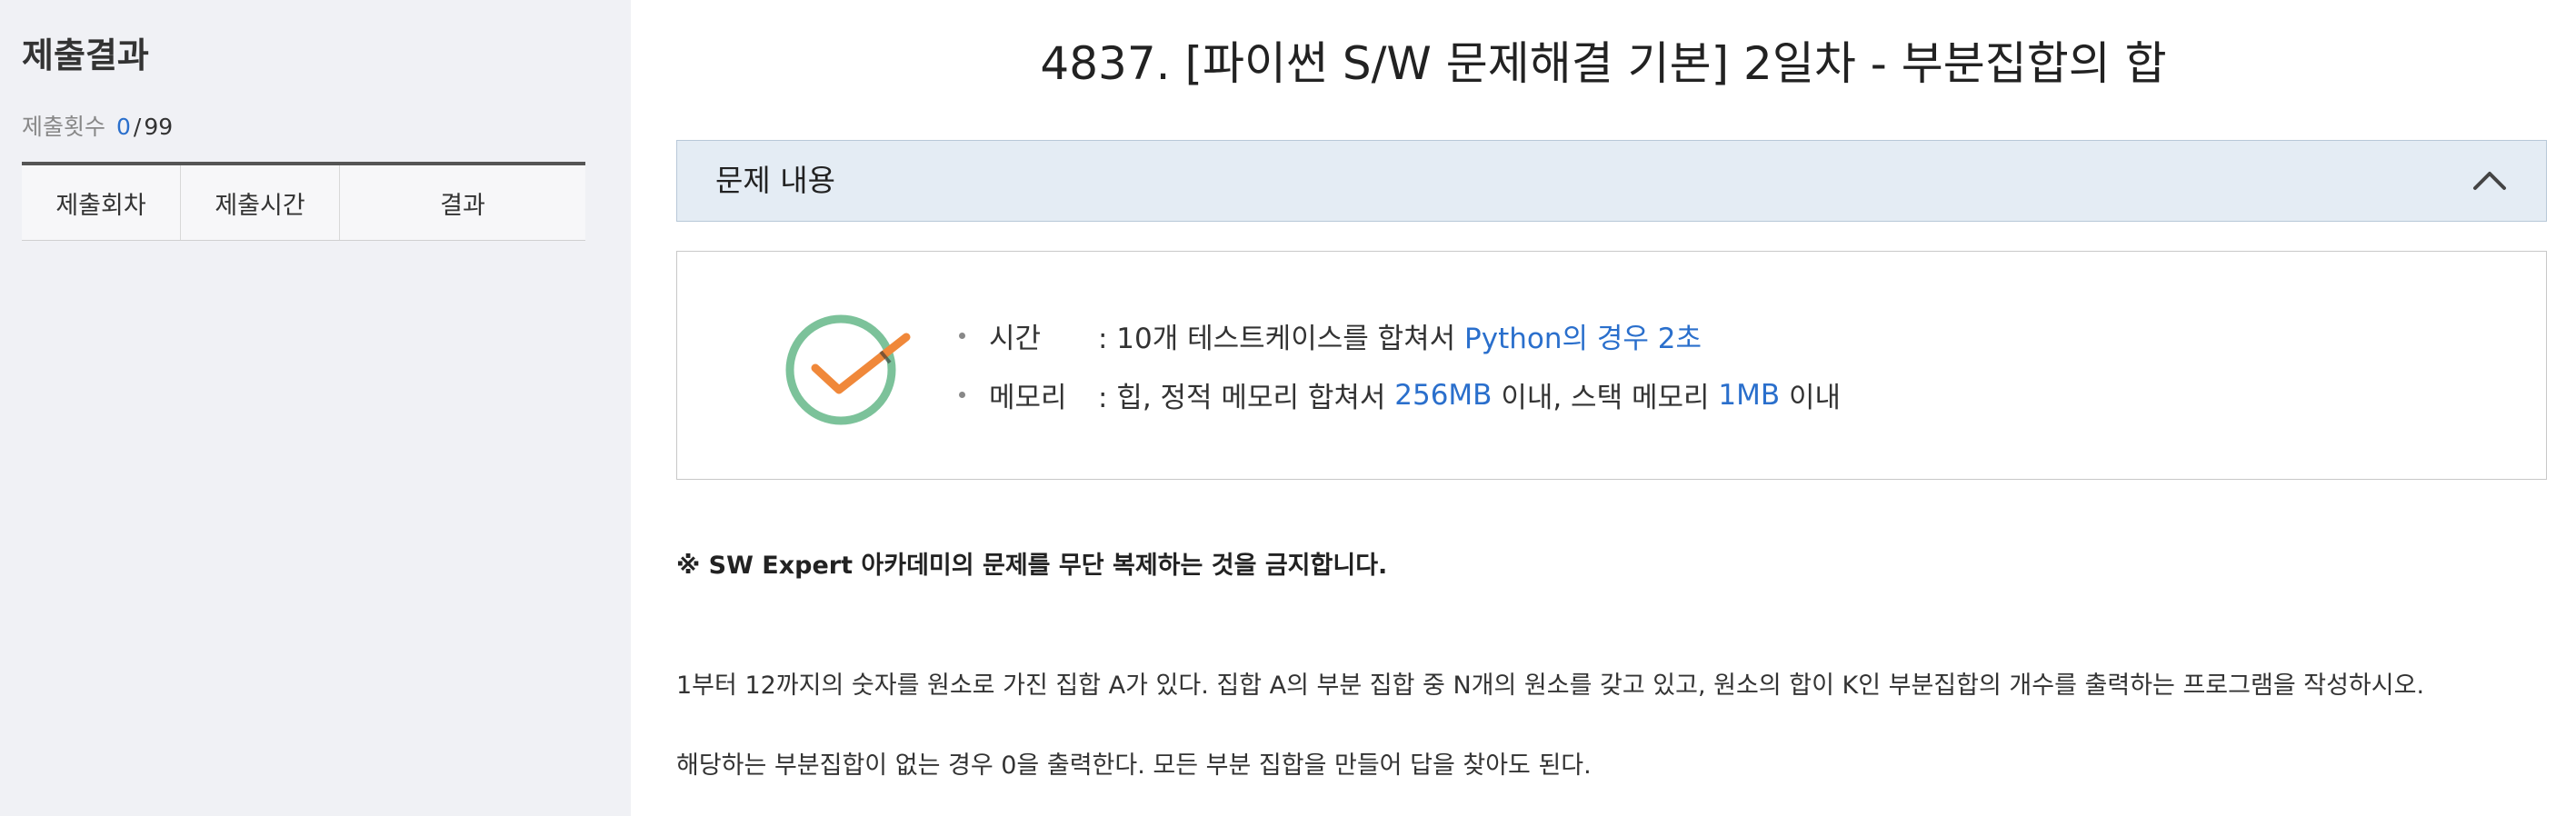  What do you see at coordinates (462, 205) in the screenshot?
I see `table-header-result: 결과` at bounding box center [462, 205].